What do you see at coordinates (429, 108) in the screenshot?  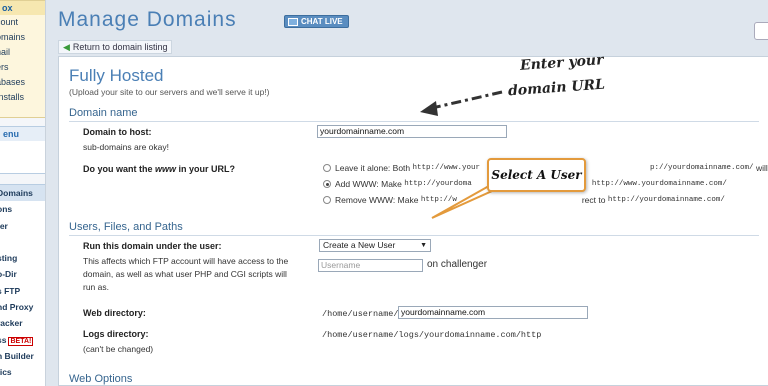 I see `arrow-head` at bounding box center [429, 108].